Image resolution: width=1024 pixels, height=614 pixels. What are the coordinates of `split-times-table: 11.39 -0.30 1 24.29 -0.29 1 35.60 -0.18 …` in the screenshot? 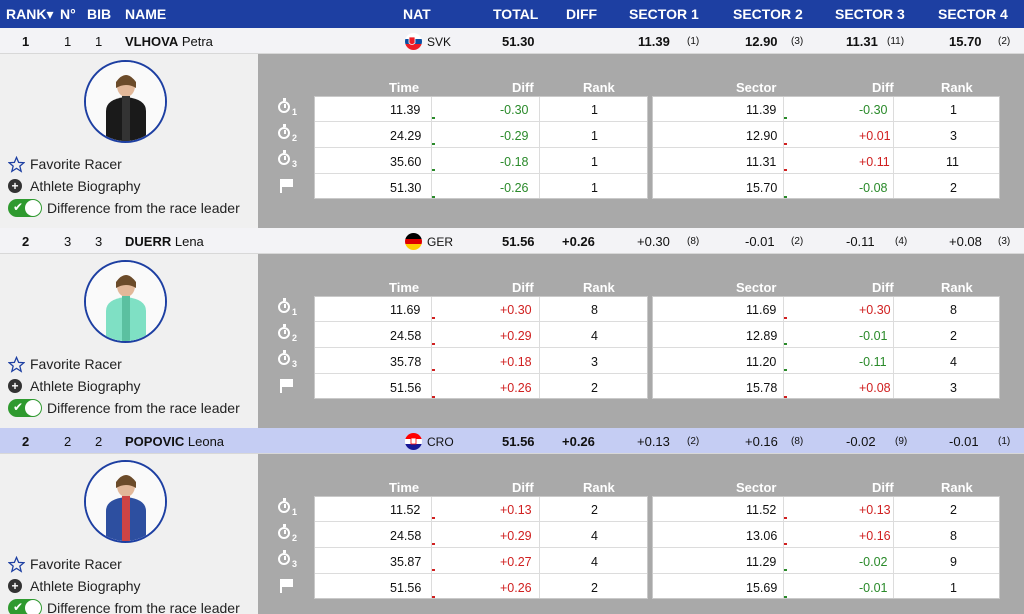 It's located at (481, 147).